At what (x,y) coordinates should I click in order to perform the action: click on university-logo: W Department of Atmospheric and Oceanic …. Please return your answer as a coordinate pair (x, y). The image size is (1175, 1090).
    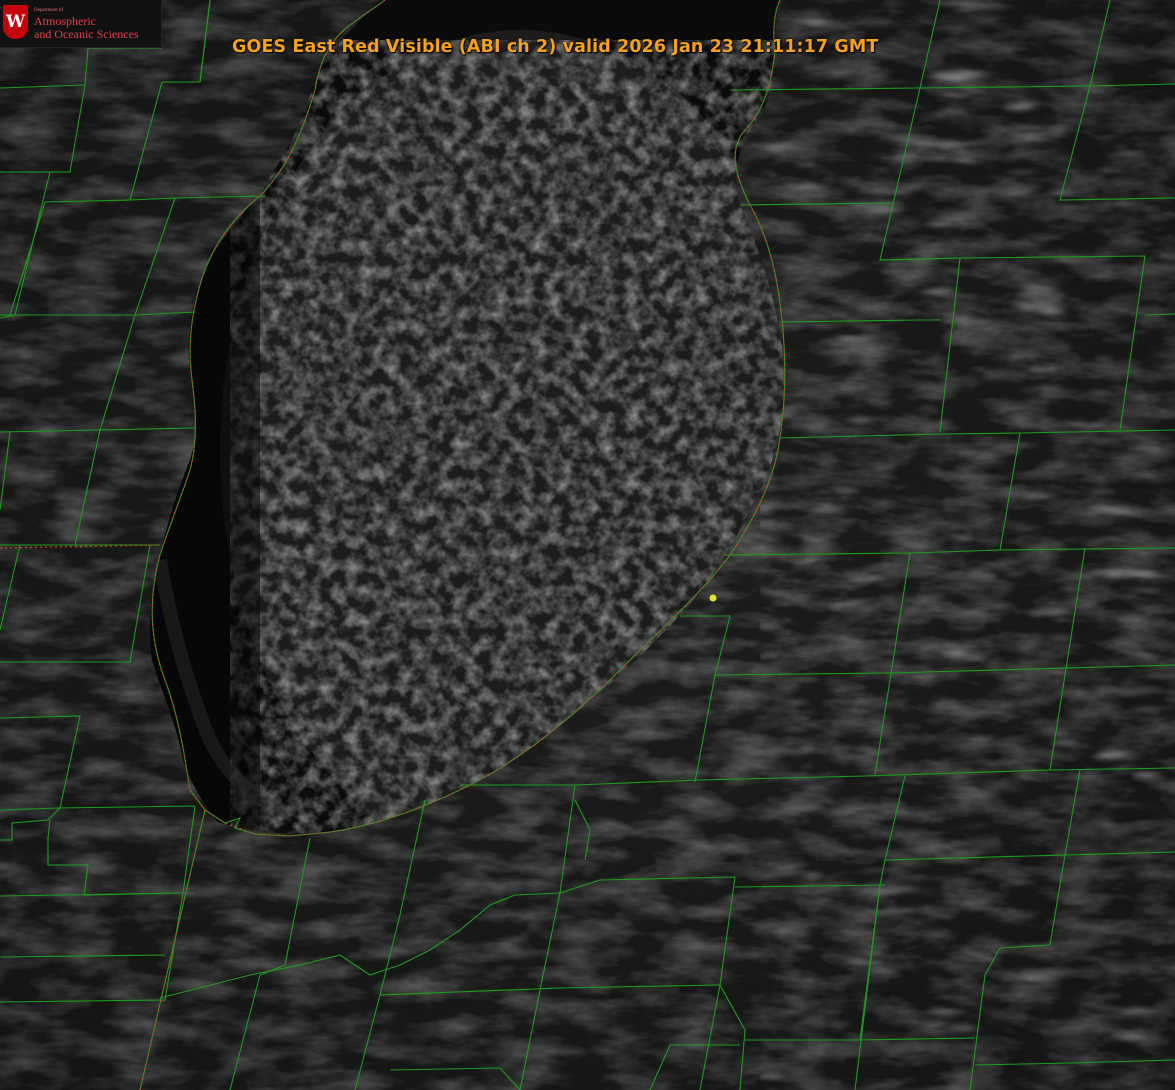
    Looking at the image, I should click on (81, 24).